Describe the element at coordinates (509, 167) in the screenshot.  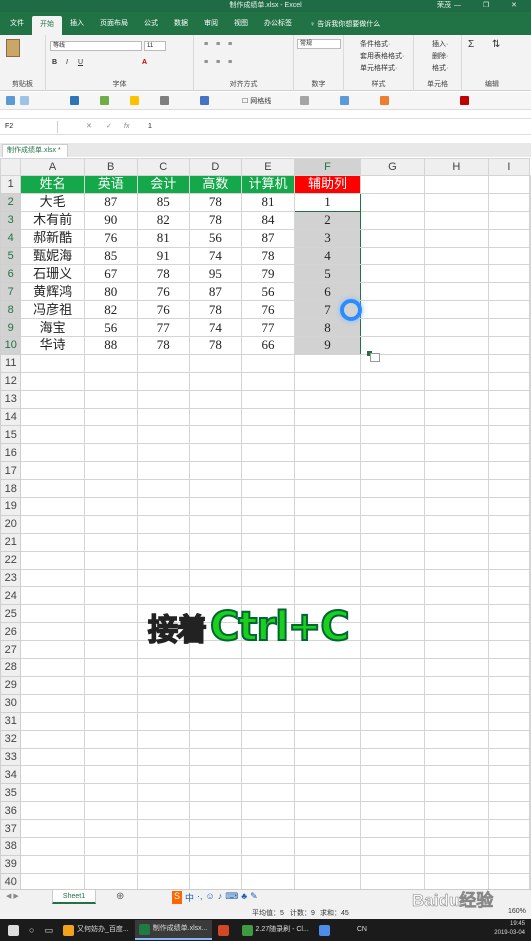
I see `column-header-i: I` at that location.